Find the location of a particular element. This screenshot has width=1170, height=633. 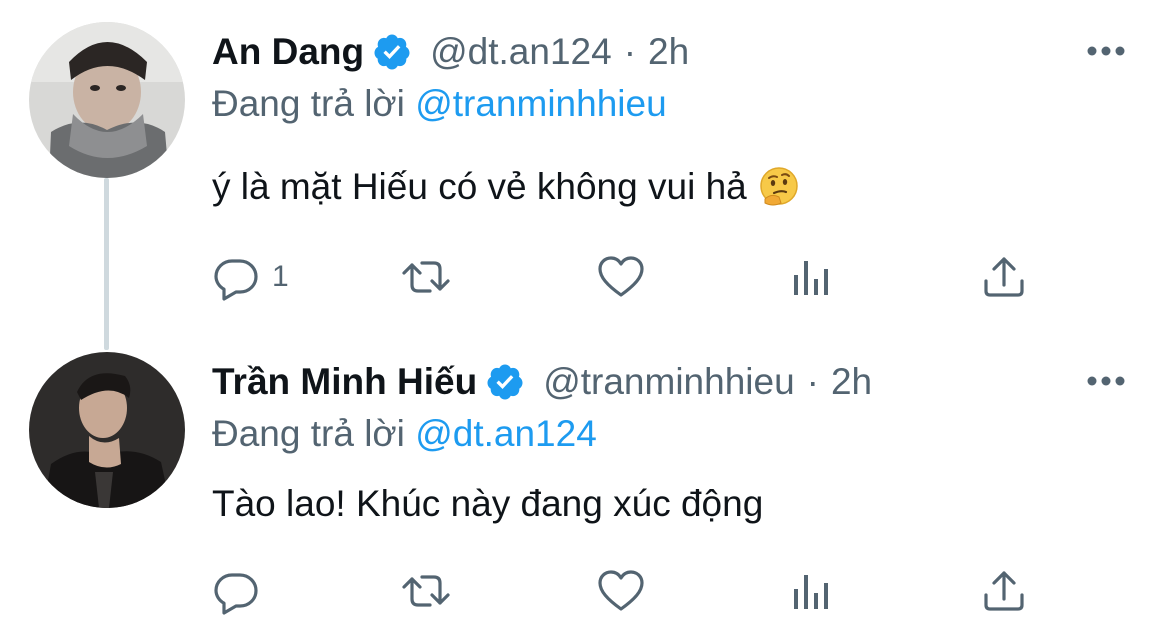

tweet-text: Tào lao! Khúc này đang xúc động is located at coordinates (487, 504).